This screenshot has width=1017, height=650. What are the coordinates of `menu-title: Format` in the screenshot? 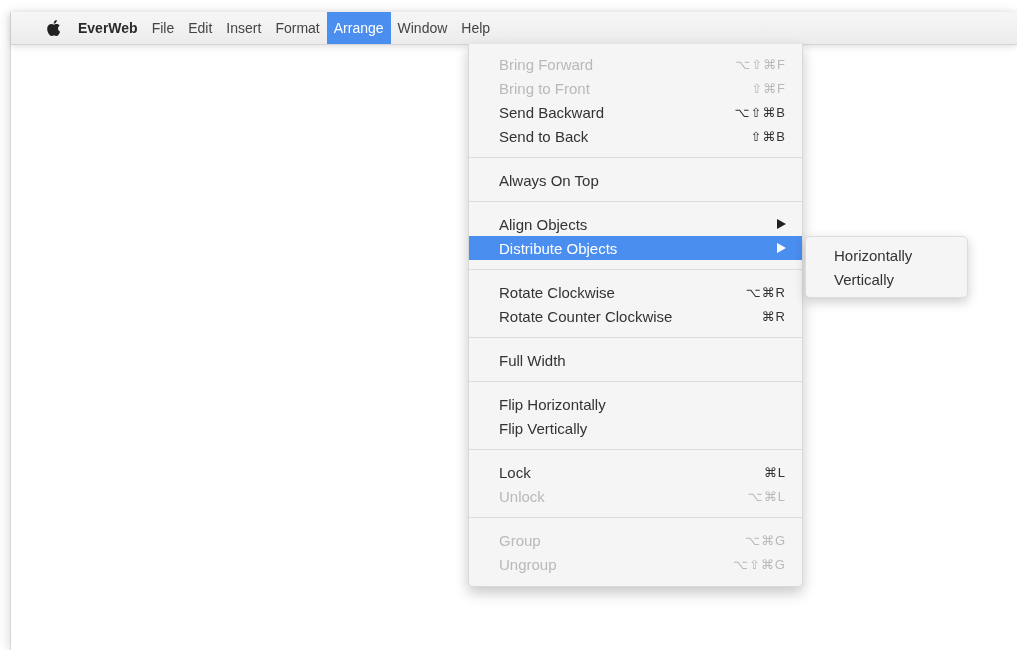 It's located at (297, 28).